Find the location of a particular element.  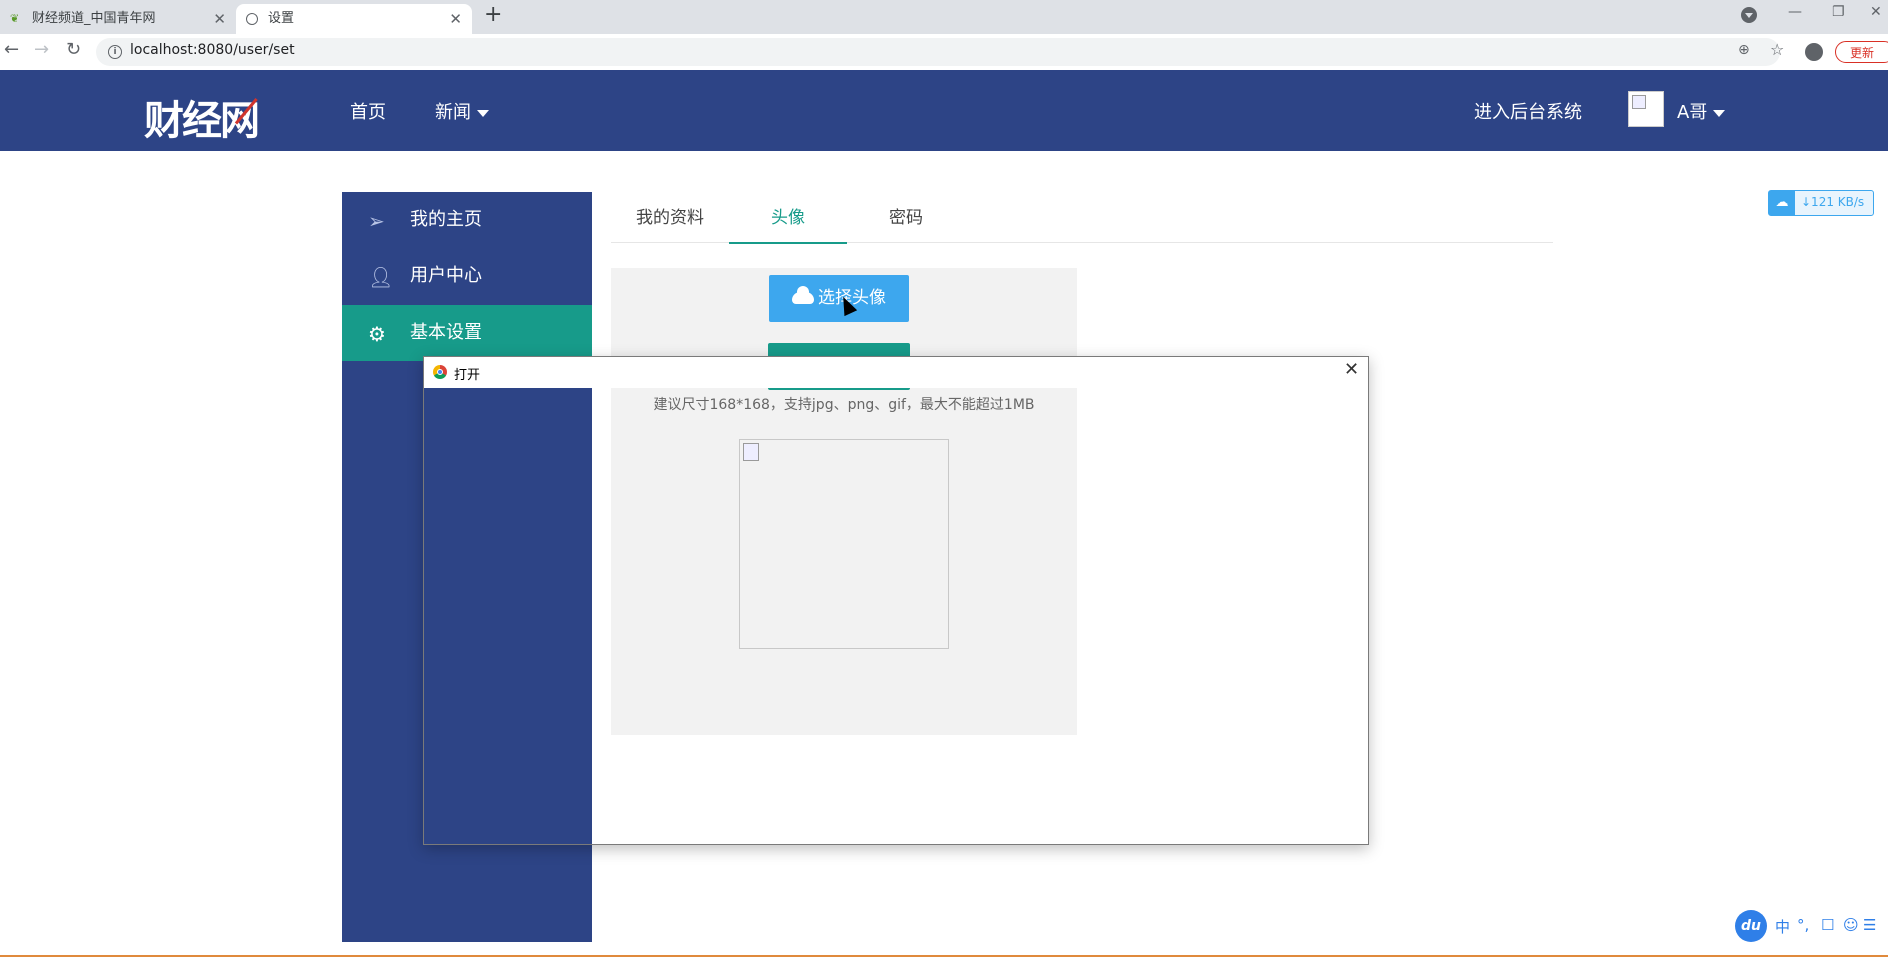

paper-plane-icon: ➢ is located at coordinates (376, 221).